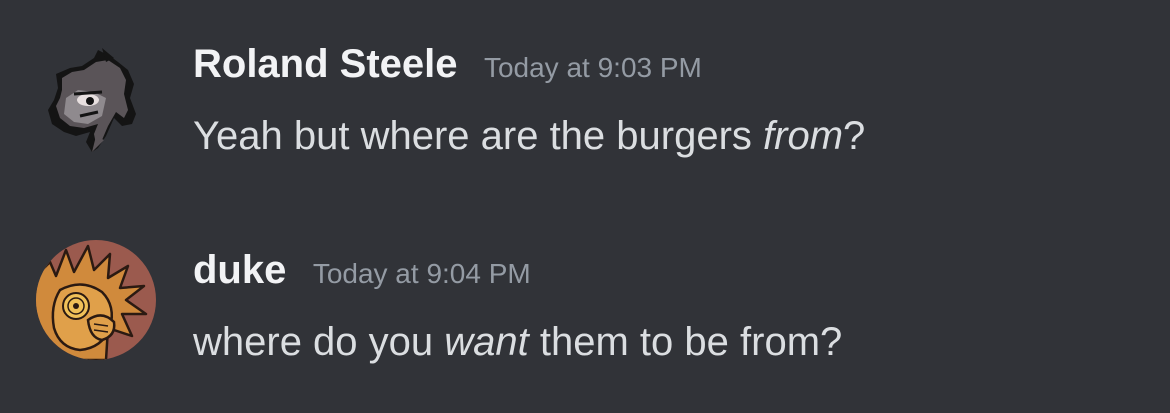 This screenshot has height=413, width=1170. Describe the element at coordinates (319, 342) in the screenshot. I see `message-text: where do you` at that location.